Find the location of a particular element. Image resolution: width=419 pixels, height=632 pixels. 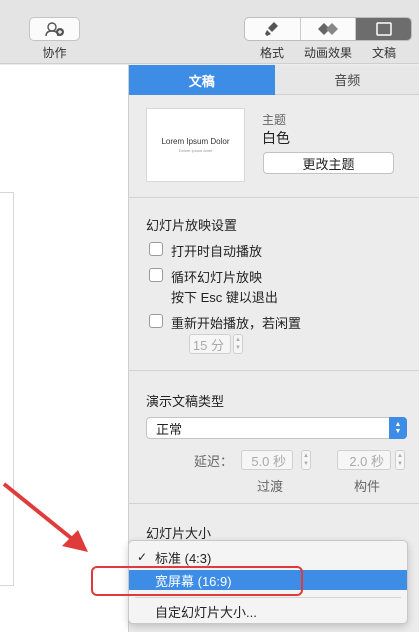

presentation-type-value: 正常 is located at coordinates (169, 429).